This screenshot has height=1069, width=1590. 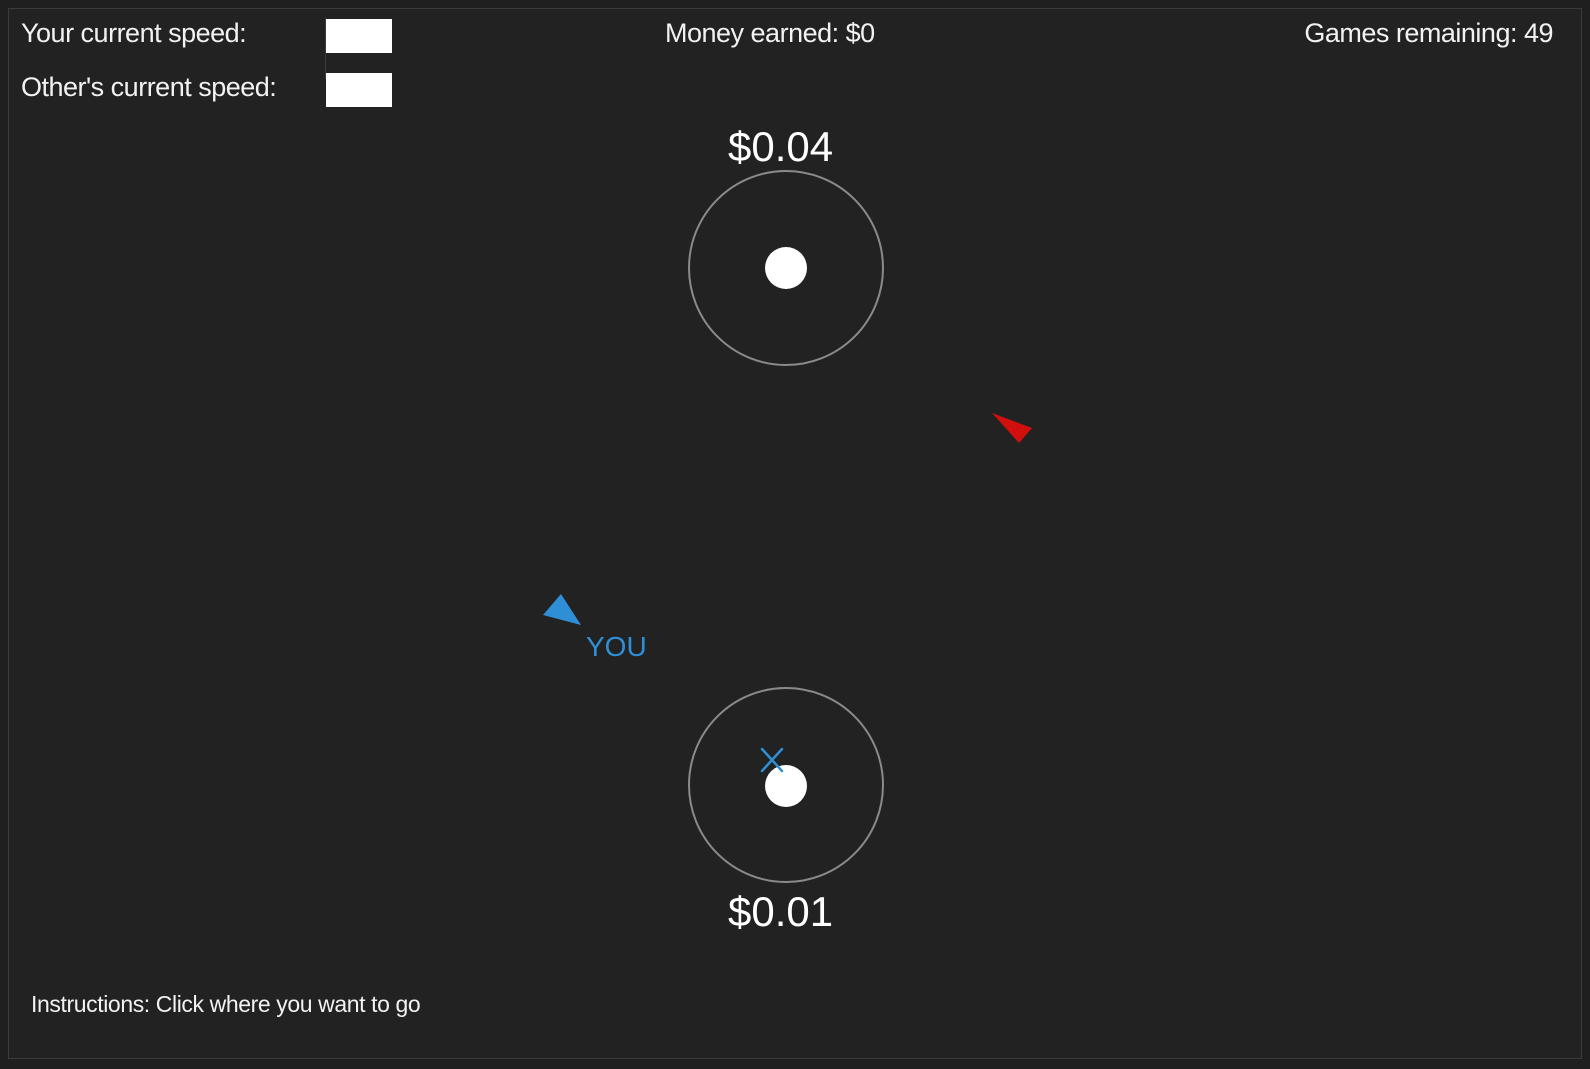 I want to click on bottom-target-center, so click(x=786, y=786).